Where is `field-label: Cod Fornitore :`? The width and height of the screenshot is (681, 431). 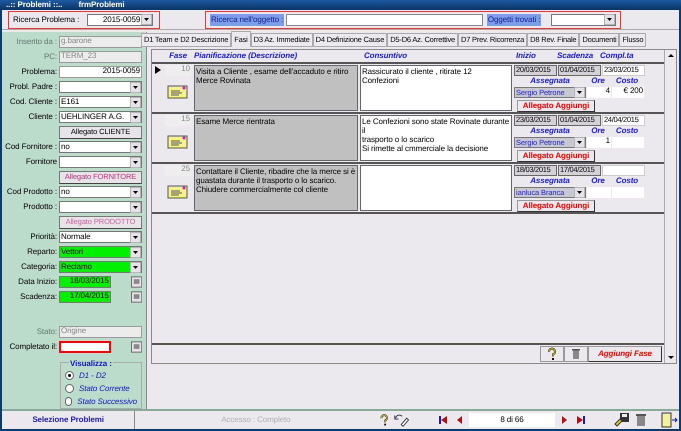 field-label: Cod Fornitore : is located at coordinates (31, 147).